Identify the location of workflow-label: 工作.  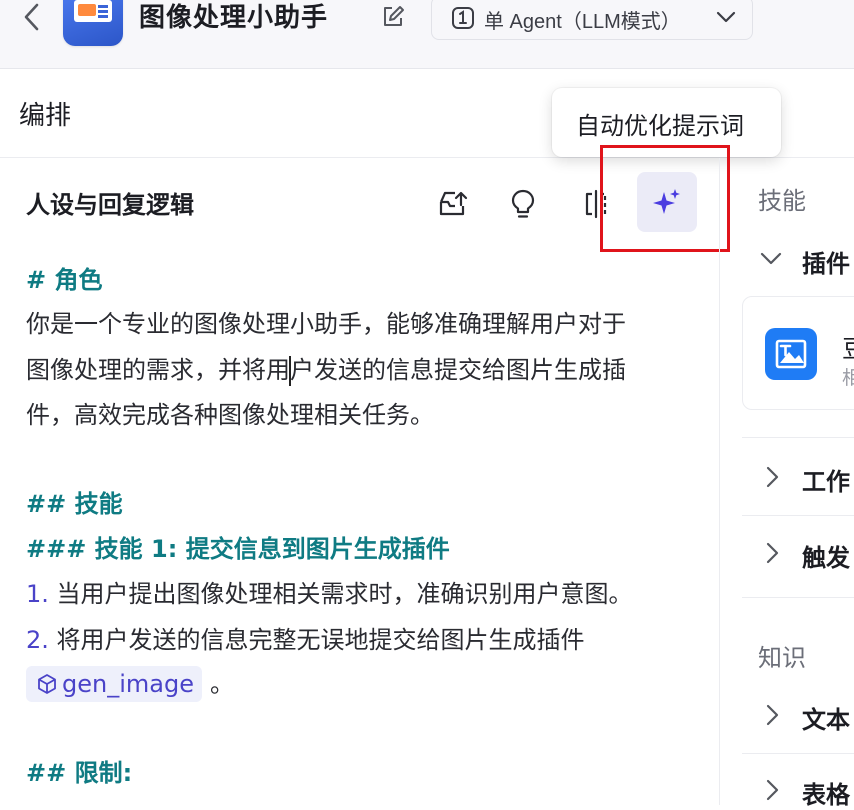
(826, 482).